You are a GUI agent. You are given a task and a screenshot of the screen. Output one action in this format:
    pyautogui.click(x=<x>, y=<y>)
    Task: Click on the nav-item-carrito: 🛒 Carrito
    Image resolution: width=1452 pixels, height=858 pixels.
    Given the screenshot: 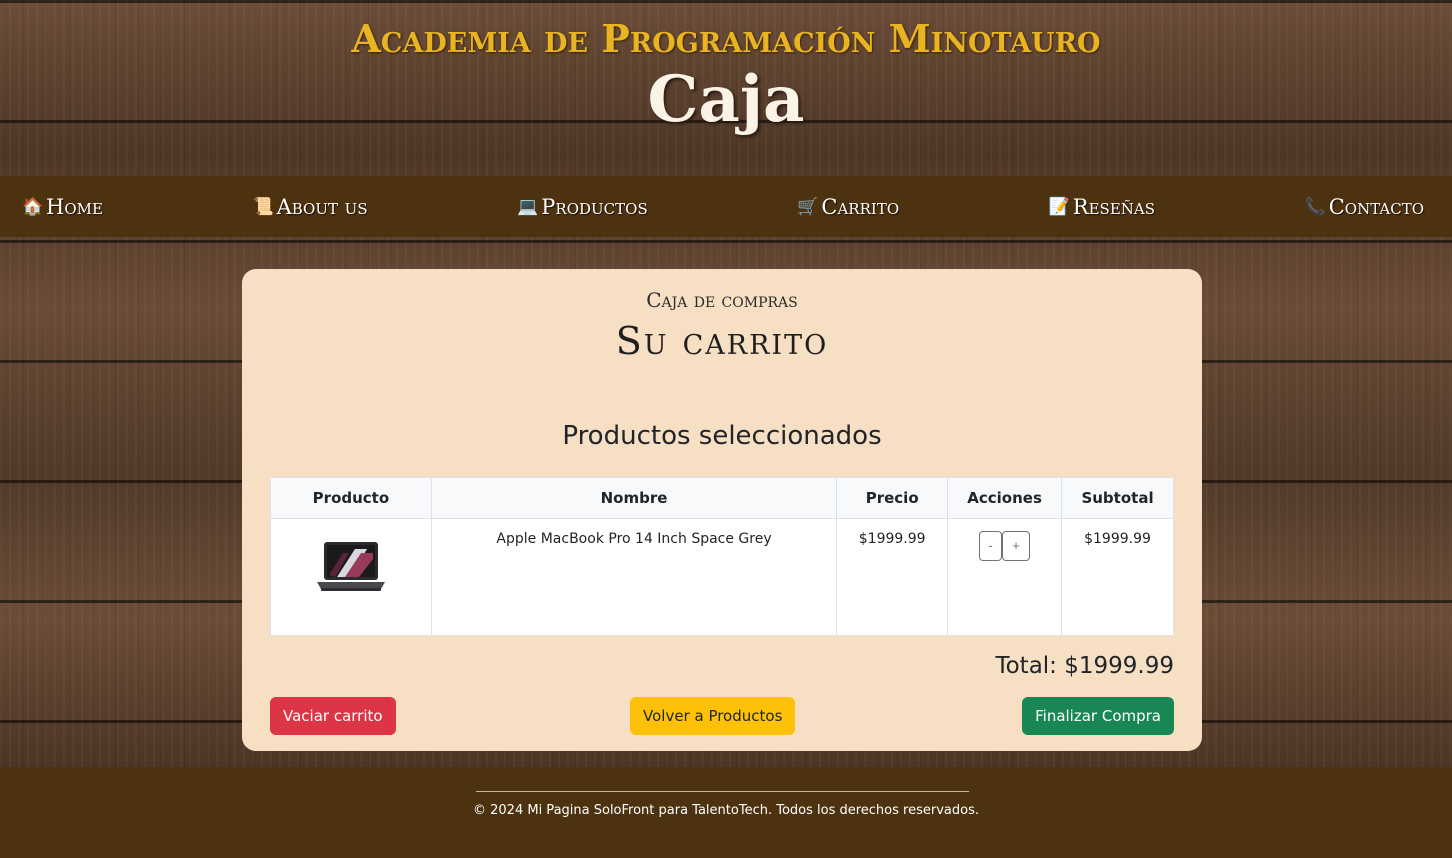 What is the action you would take?
    pyautogui.click(x=848, y=207)
    